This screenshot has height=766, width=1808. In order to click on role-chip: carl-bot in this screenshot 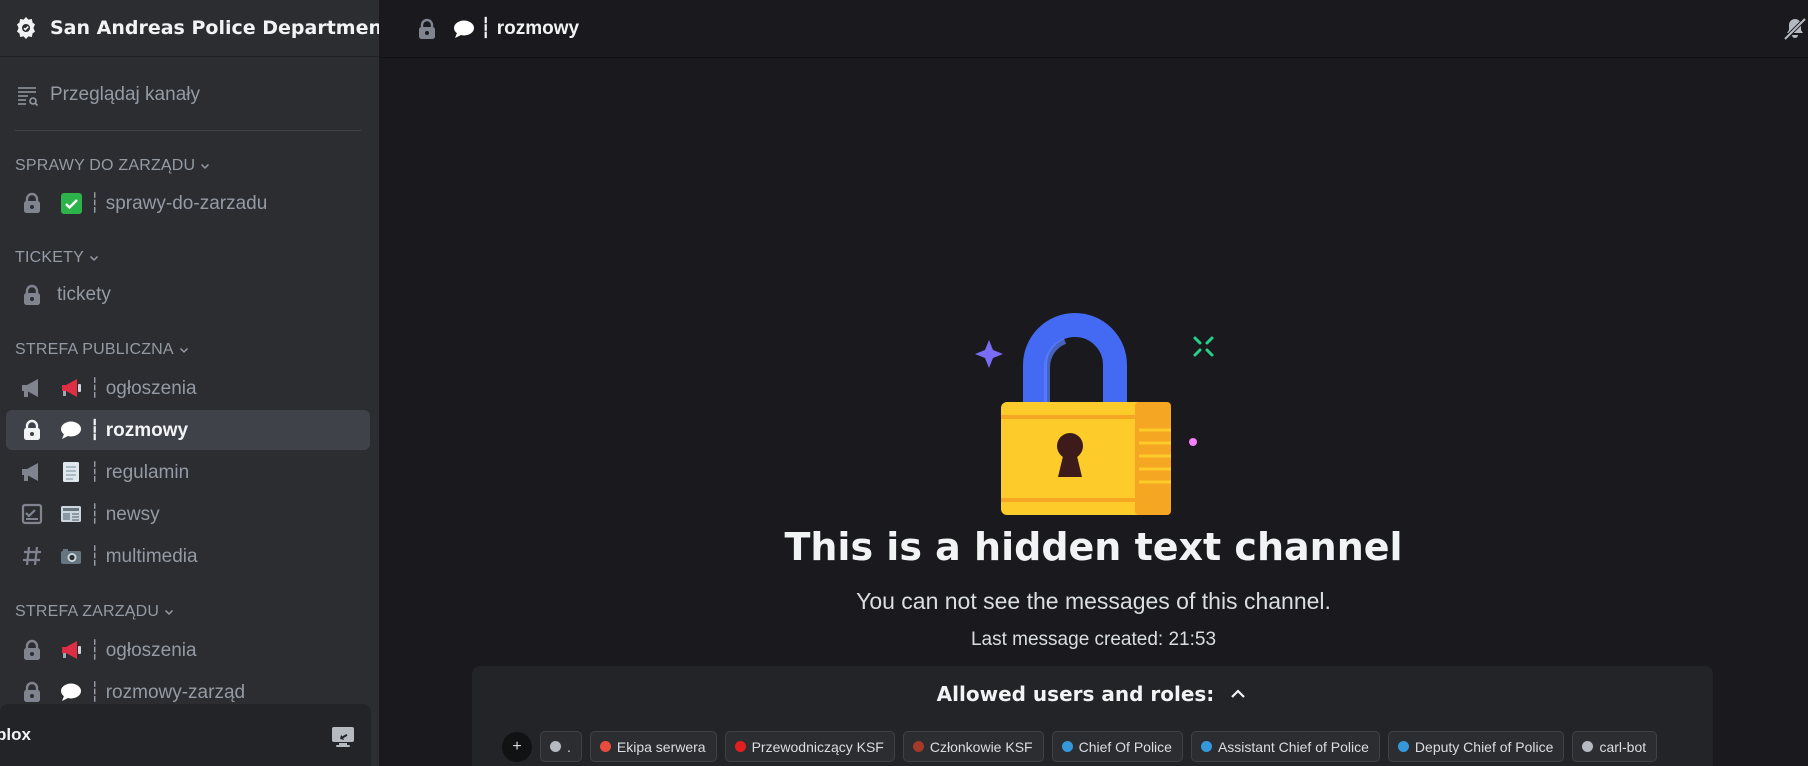, I will do `click(1615, 746)`.